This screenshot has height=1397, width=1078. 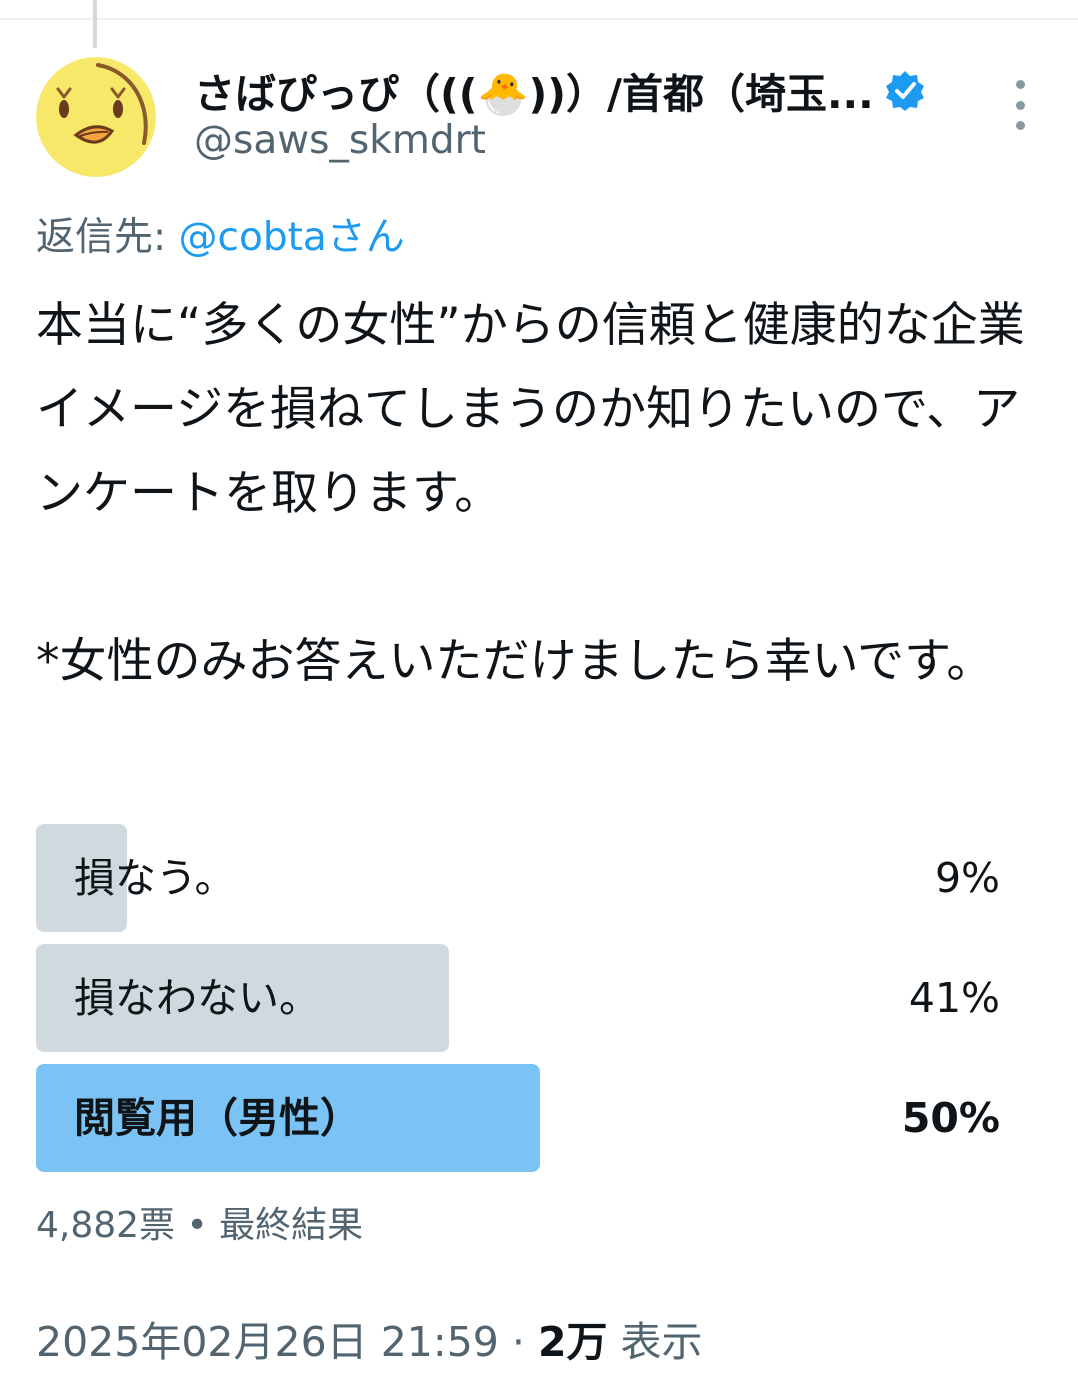 I want to click on poll-option-label: 損なう。, so click(x=155, y=878).